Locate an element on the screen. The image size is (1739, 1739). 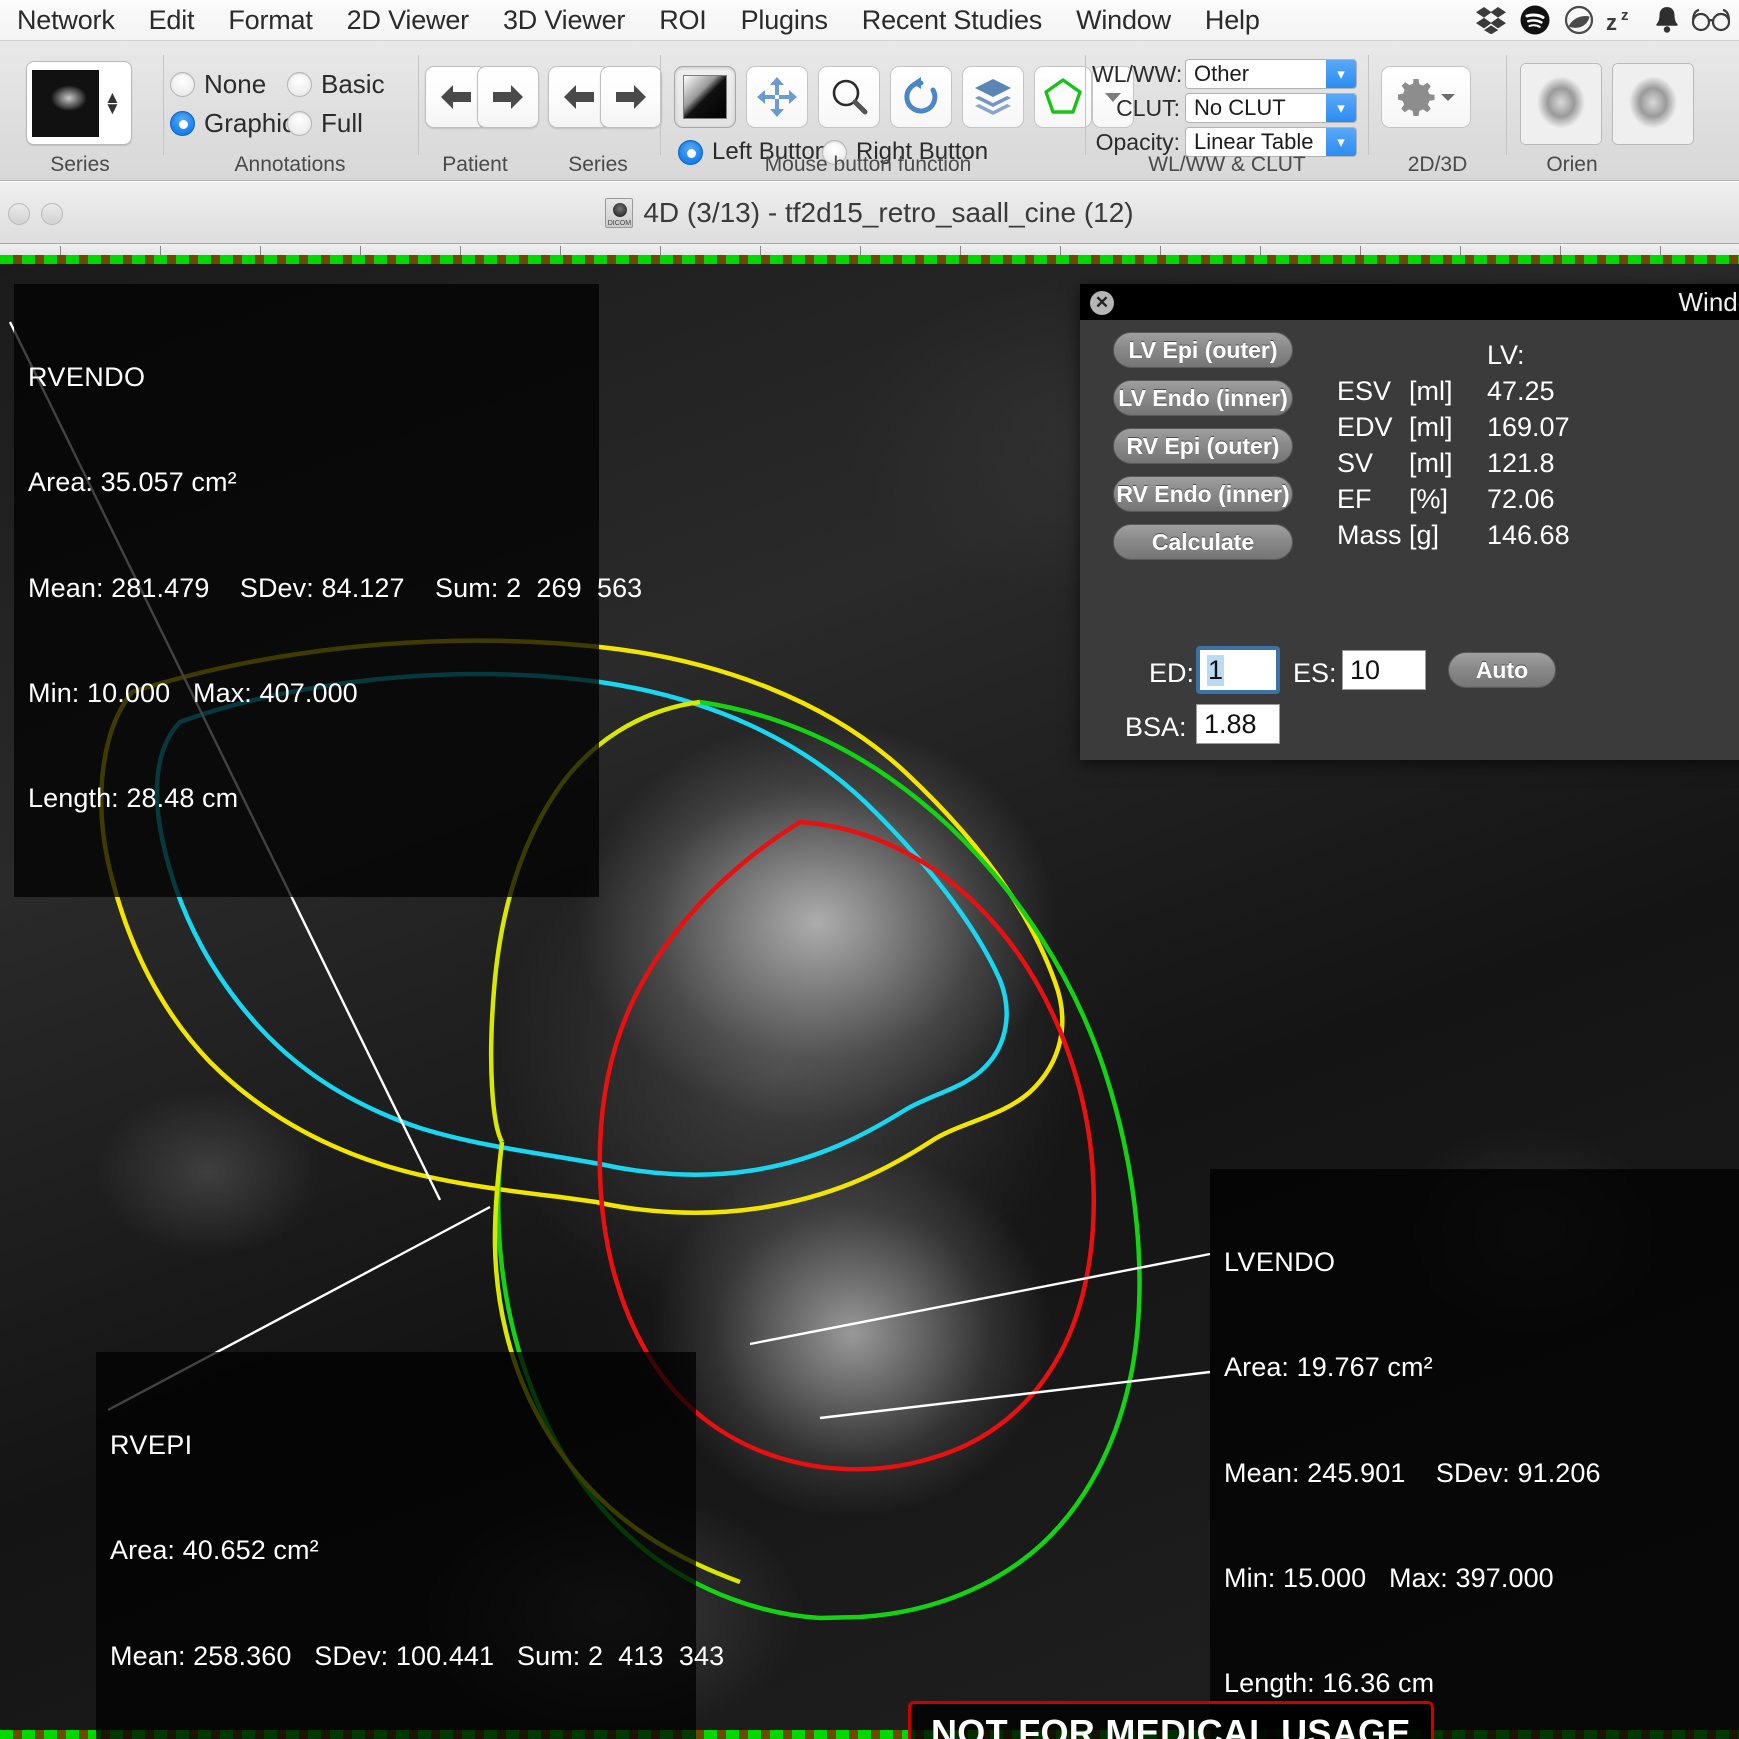
annotation-option-none: None is located at coordinates (218, 84).